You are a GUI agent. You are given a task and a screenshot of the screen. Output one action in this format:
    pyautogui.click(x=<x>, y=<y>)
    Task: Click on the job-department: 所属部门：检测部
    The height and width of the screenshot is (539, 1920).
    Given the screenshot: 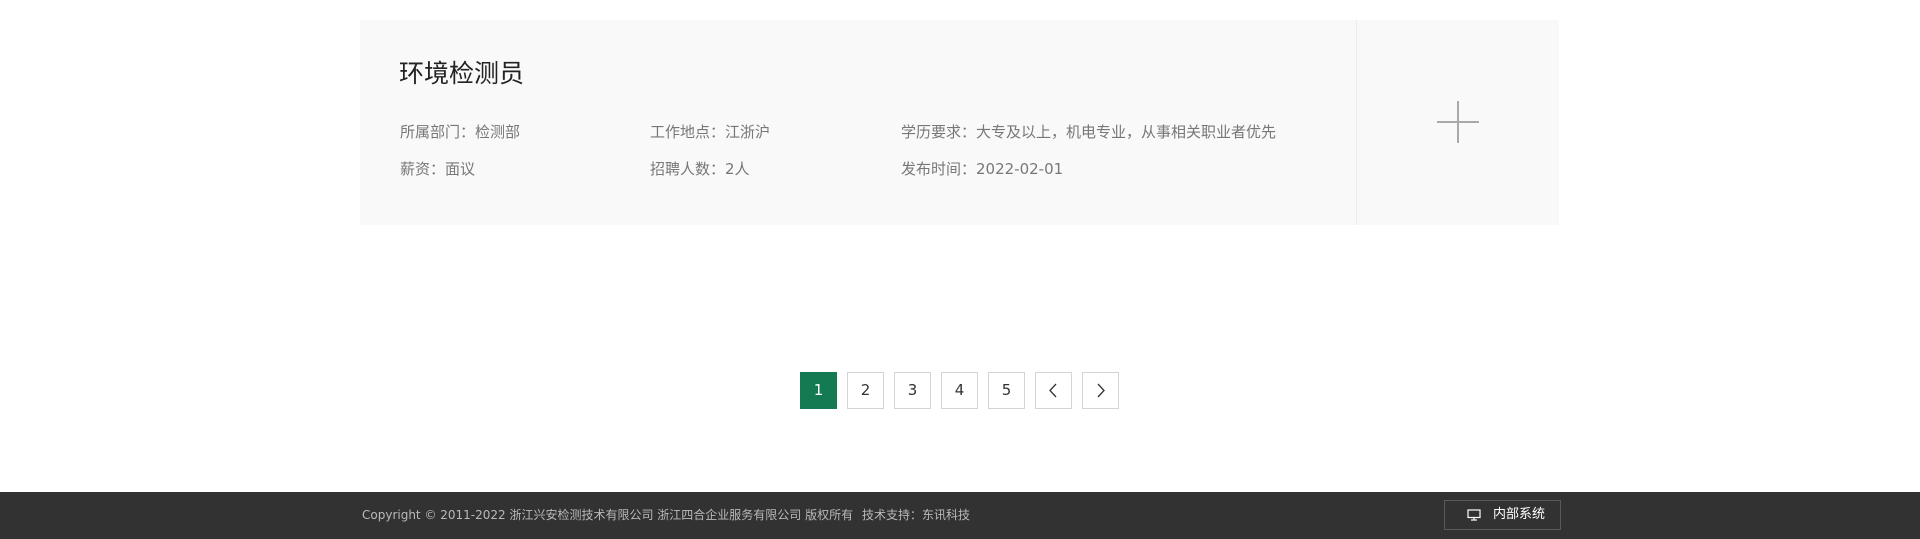 What is the action you would take?
    pyautogui.click(x=460, y=132)
    